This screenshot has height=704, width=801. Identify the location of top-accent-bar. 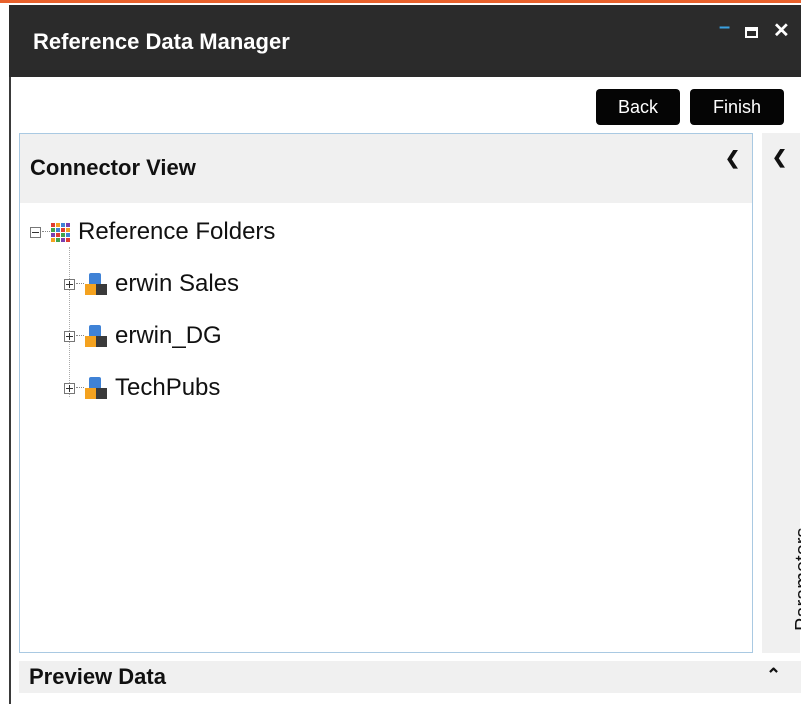
(400, 1).